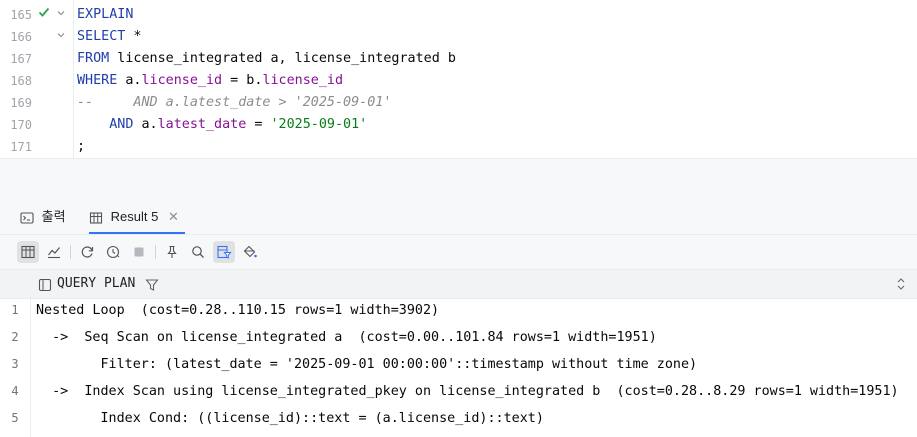 The height and width of the screenshot is (437, 917). I want to click on chart-view-button, so click(54, 252).